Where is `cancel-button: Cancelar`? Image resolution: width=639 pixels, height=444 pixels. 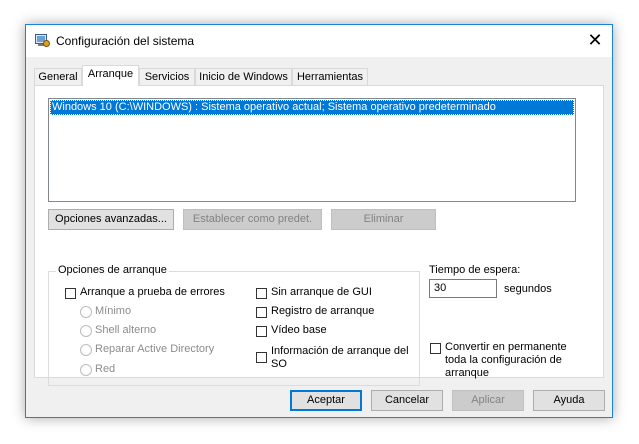 cancel-button: Cancelar is located at coordinates (407, 400).